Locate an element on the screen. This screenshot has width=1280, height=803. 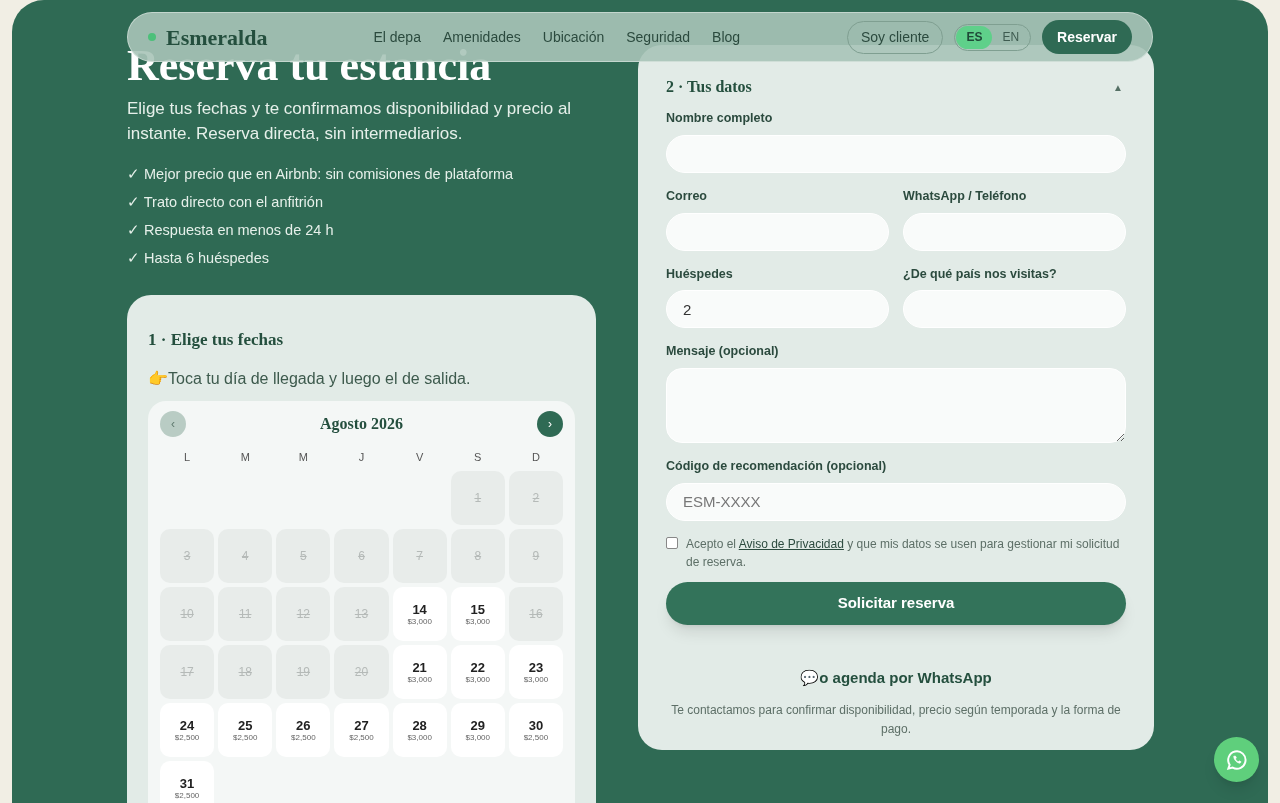
calendar-day: 27 $2,500 is located at coordinates (361, 730).